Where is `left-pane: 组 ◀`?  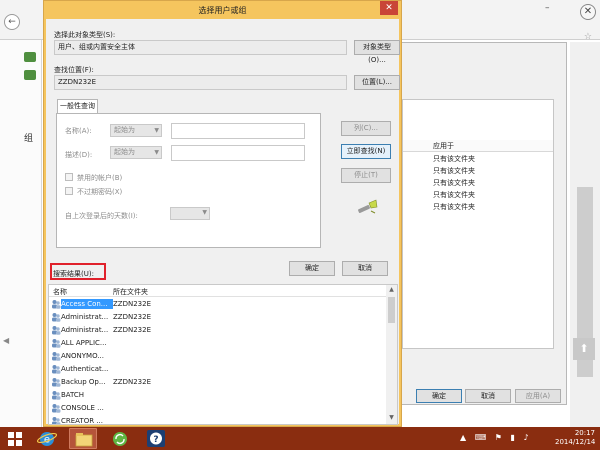
left-pane: 组 ◀ is located at coordinates (21, 233).